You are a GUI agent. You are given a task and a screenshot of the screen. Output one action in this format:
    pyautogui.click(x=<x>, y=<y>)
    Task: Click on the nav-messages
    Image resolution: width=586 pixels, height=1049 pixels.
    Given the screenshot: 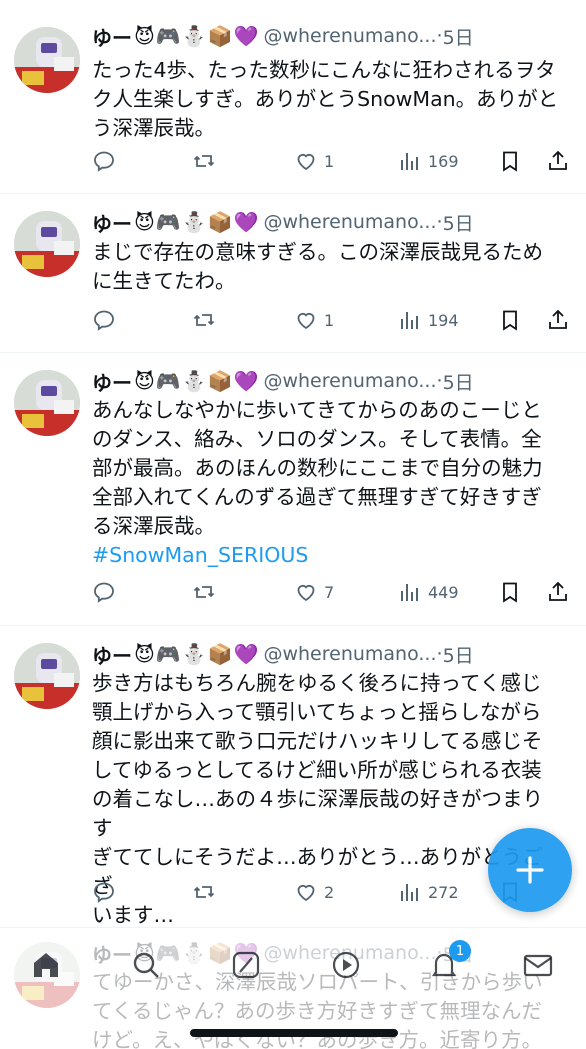 What is the action you would take?
    pyautogui.click(x=538, y=965)
    